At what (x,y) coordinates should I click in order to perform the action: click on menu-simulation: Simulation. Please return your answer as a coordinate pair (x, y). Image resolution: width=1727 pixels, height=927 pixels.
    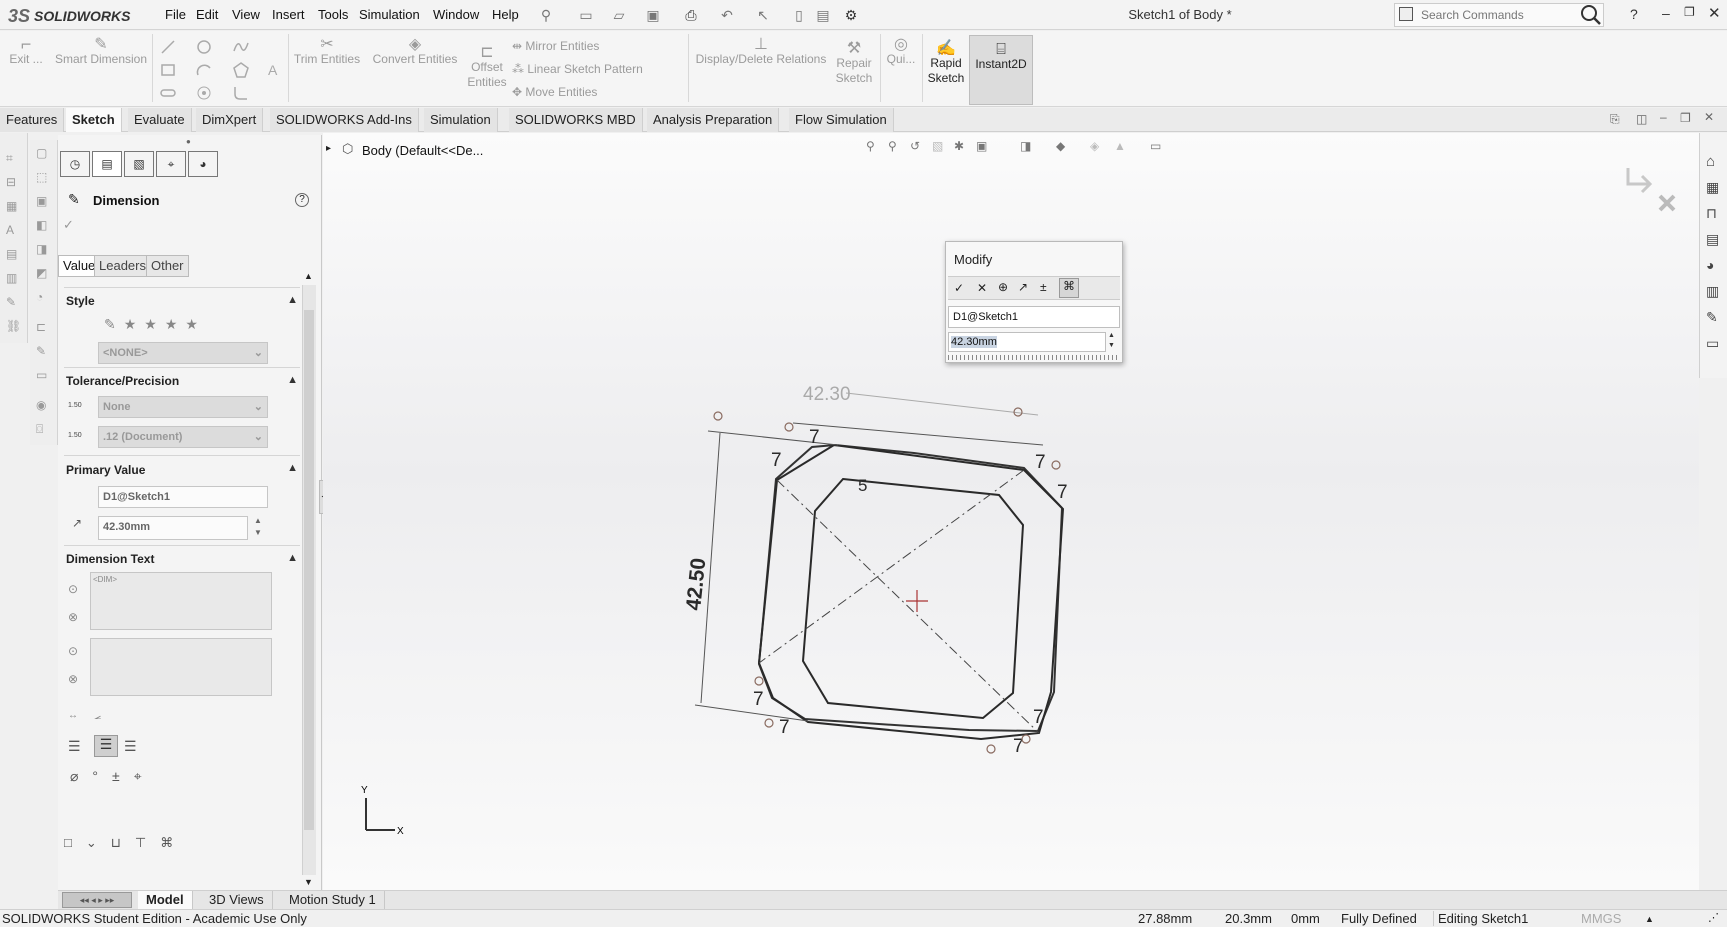
    Looking at the image, I should click on (389, 14).